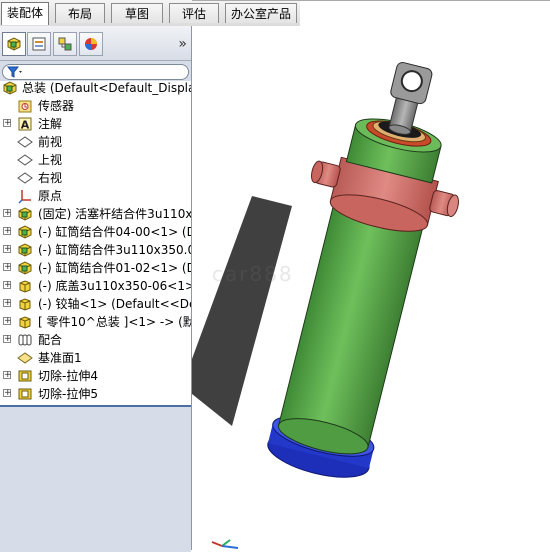  Describe the element at coordinates (25, 13) in the screenshot. I see `tab-assembly: 装配体` at that location.